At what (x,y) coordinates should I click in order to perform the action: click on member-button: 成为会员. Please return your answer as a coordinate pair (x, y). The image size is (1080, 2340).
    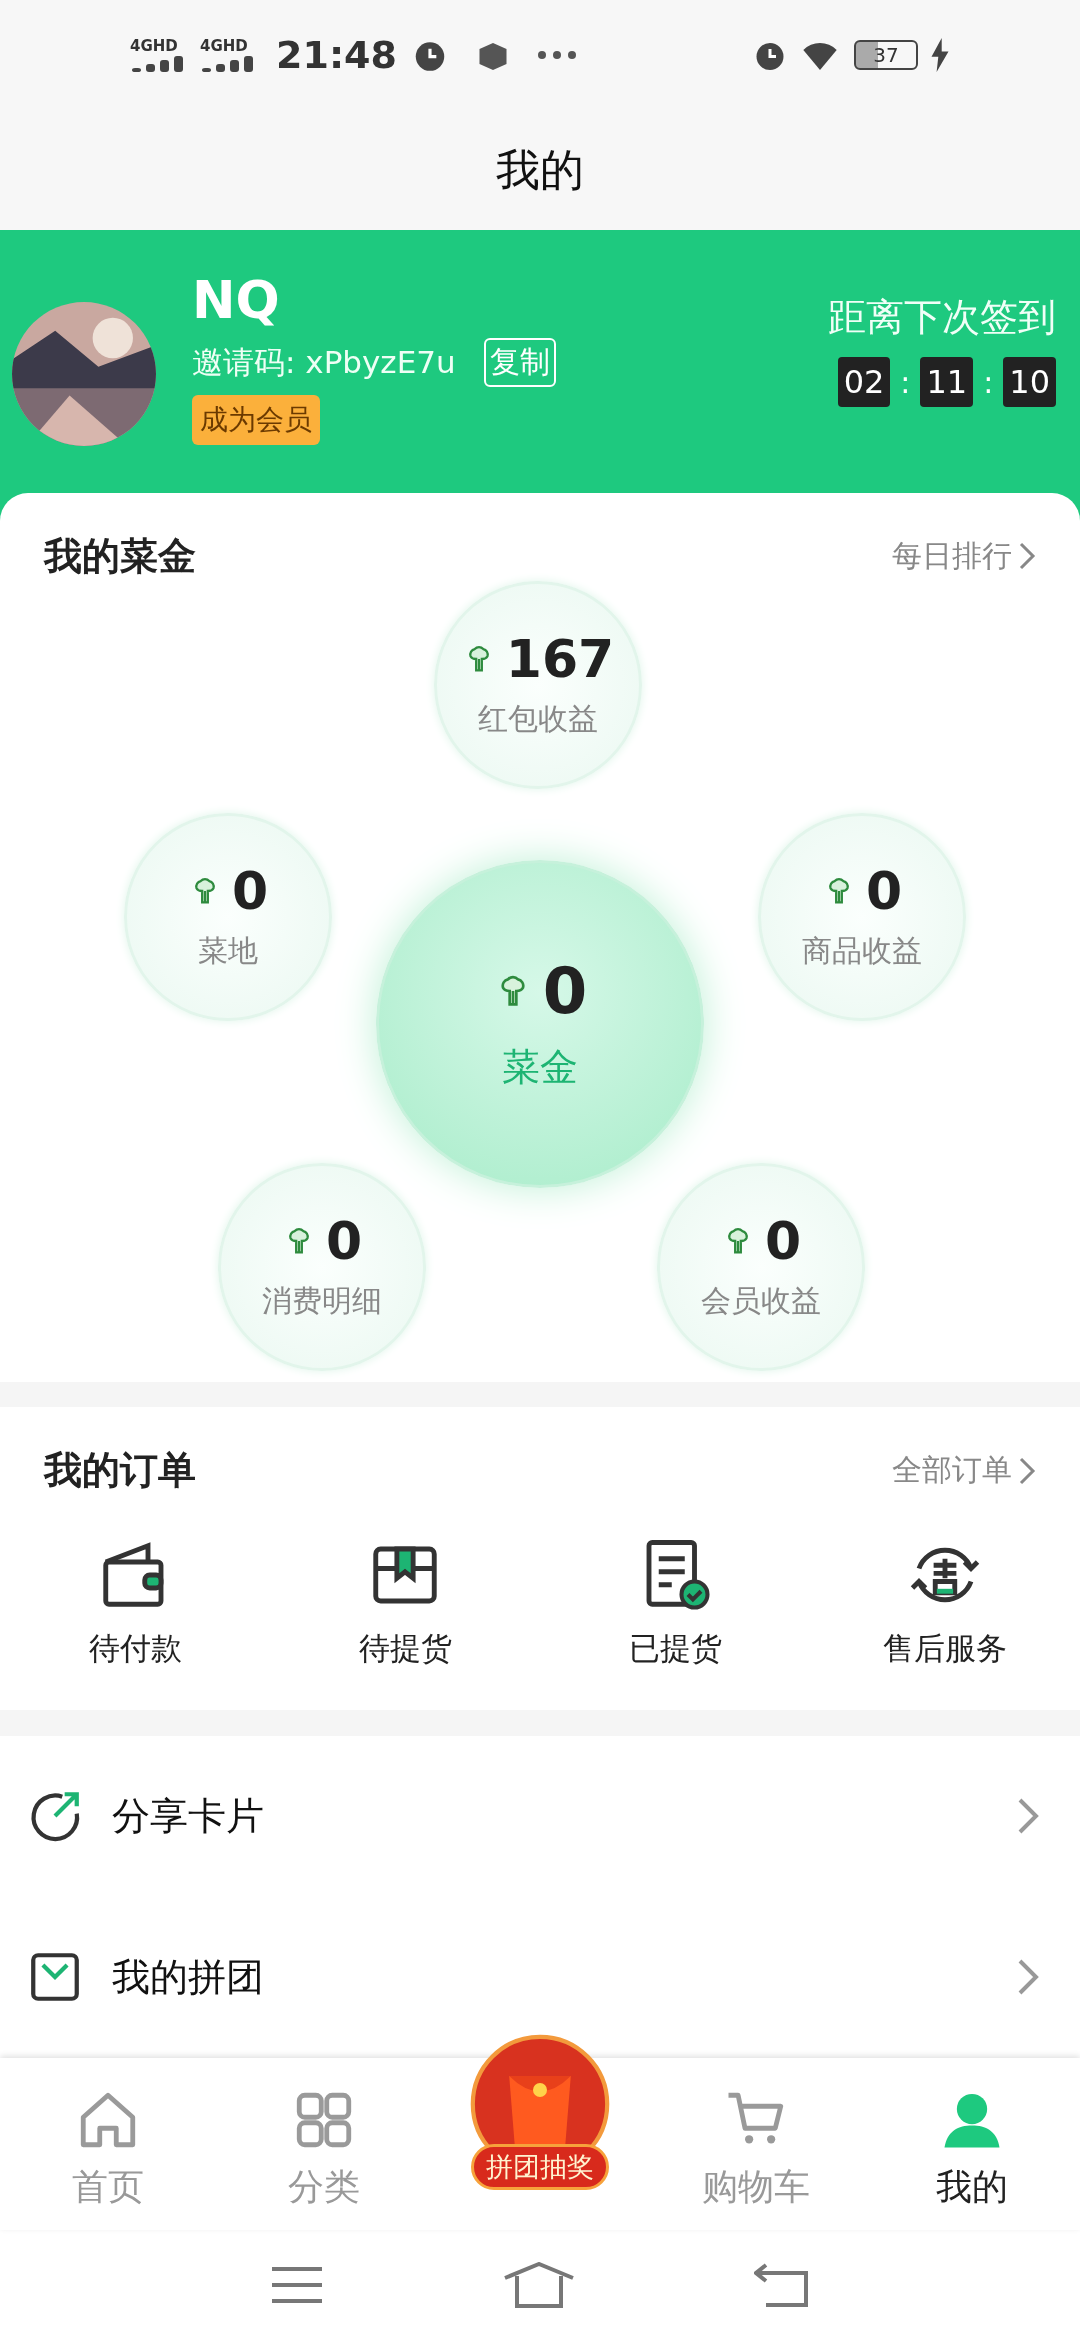
    Looking at the image, I should click on (256, 420).